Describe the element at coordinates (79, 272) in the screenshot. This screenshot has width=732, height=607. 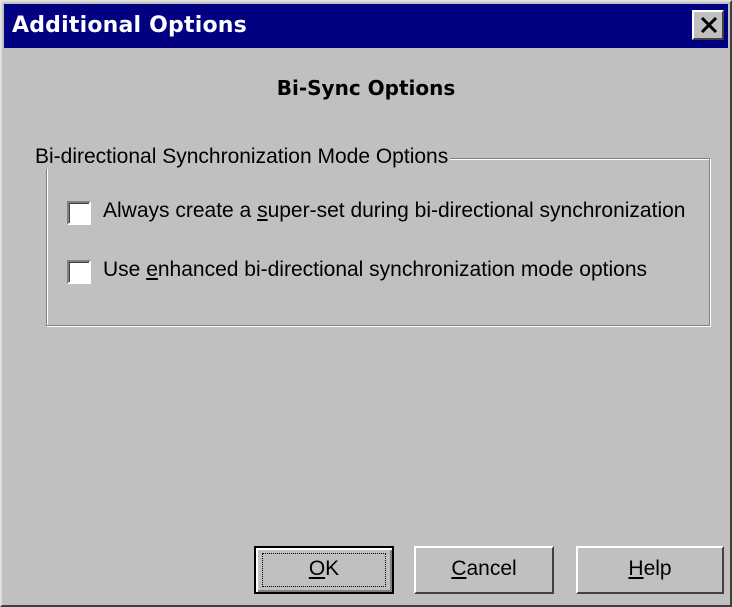
I see `enhanced-mode-checkbox` at that location.